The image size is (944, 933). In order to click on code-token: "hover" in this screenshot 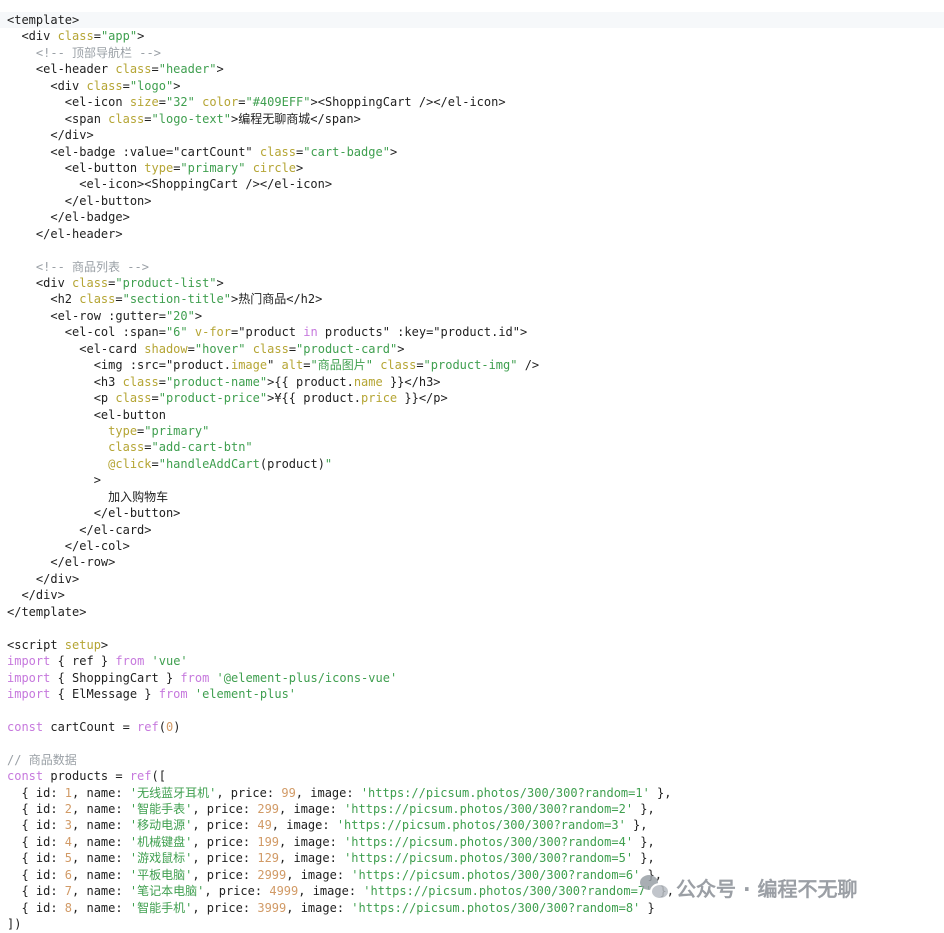, I will do `click(220, 348)`.